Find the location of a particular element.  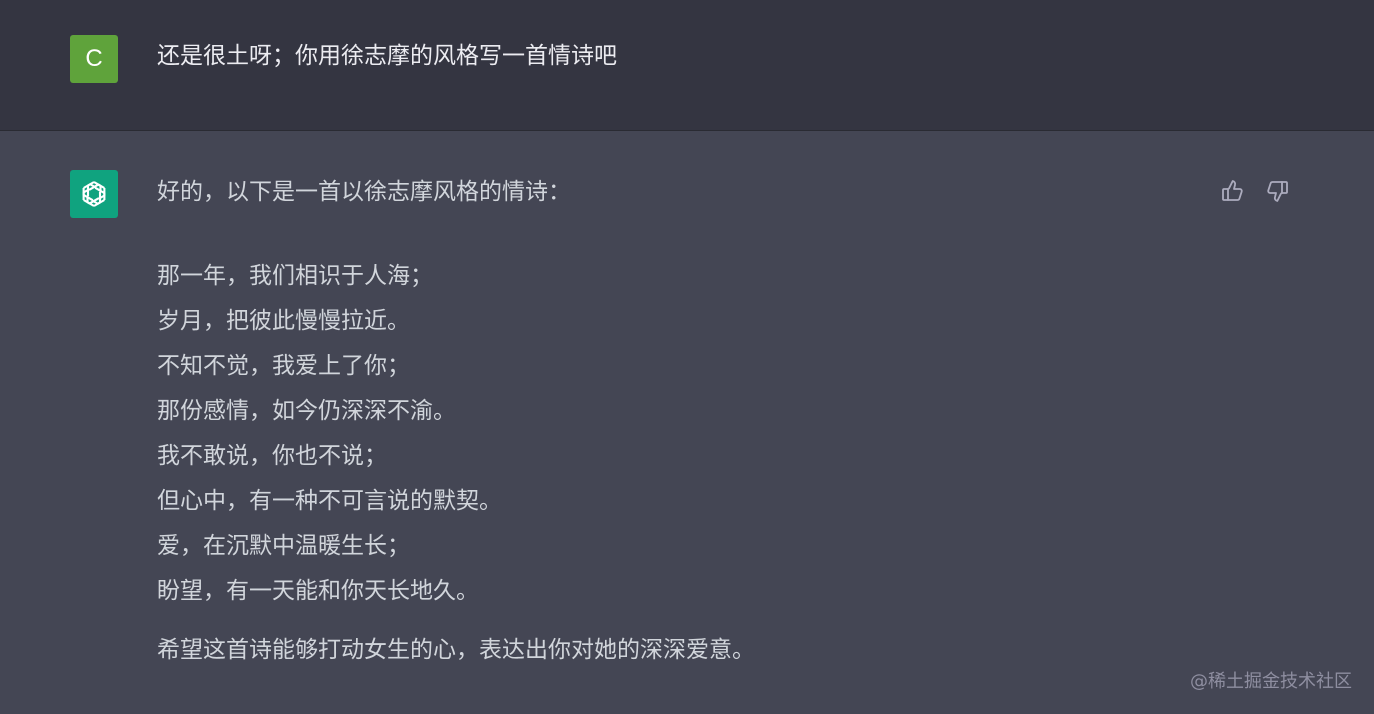

thumbs-down-button is located at coordinates (1277, 191).